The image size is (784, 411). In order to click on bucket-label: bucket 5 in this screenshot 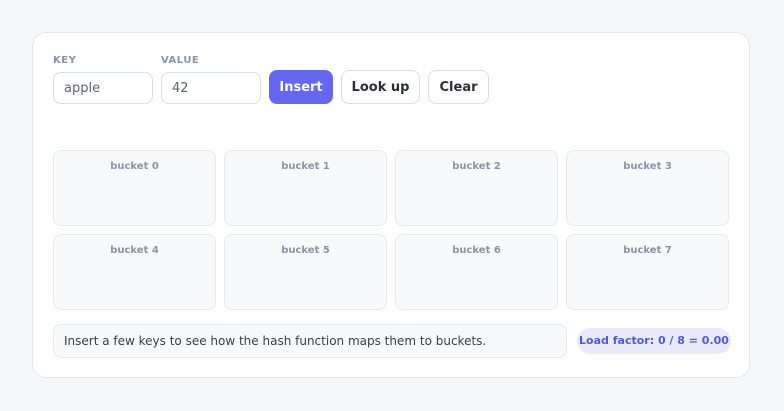, I will do `click(305, 250)`.